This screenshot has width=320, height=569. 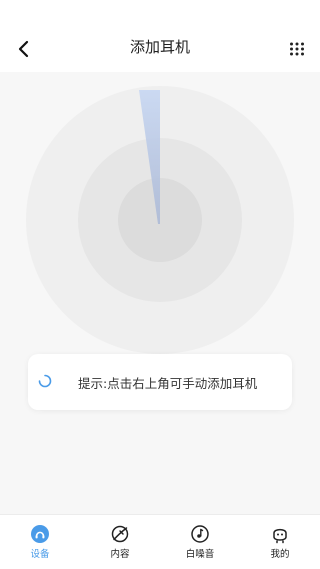 I want to click on tip-text: 提示:点击右上角可手动添加耳机, so click(x=168, y=383).